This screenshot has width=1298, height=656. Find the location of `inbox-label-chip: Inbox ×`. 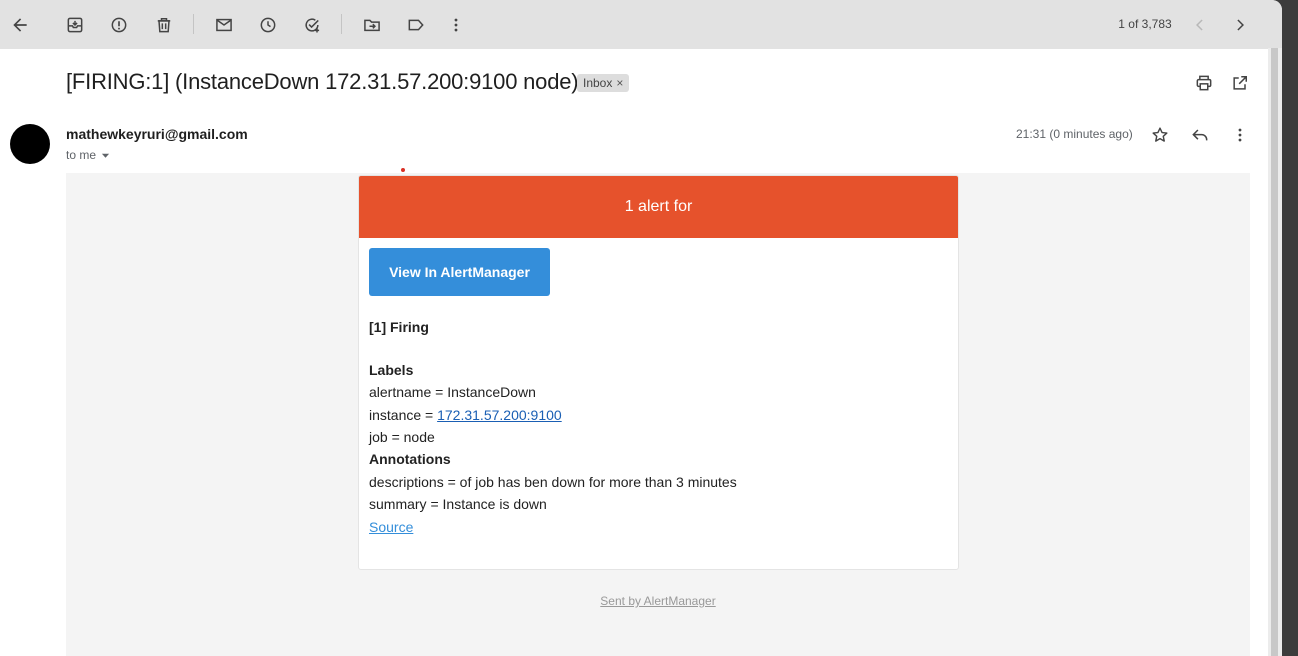

inbox-label-chip: Inbox × is located at coordinates (603, 83).